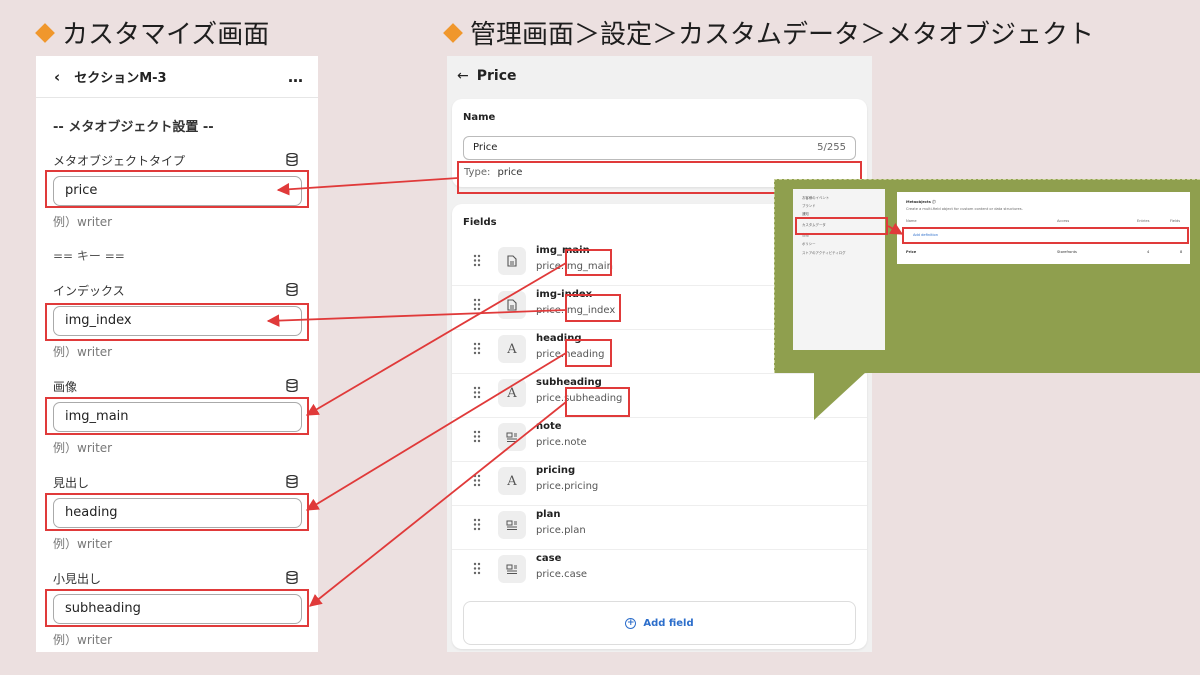  Describe the element at coordinates (510, 172) in the screenshot. I see `type-value: price` at that location.